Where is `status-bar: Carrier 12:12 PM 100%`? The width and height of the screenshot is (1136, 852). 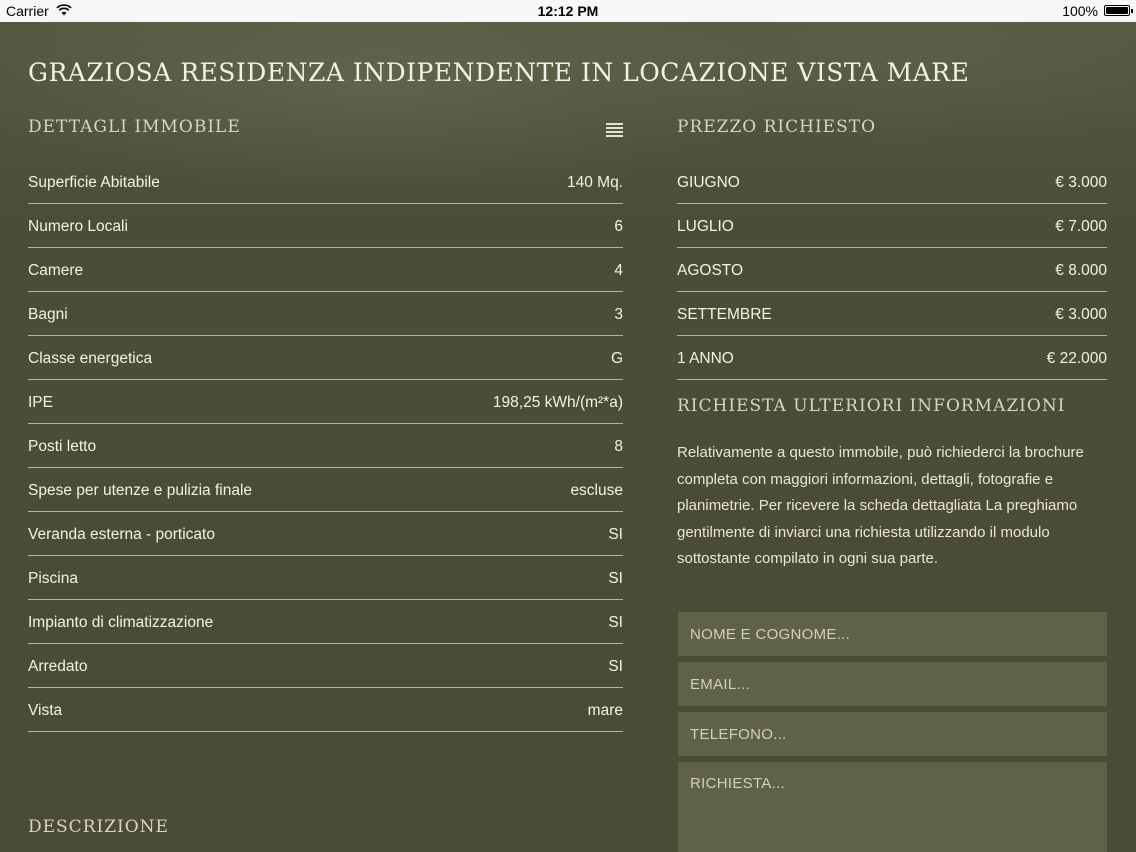 status-bar: Carrier 12:12 PM 100% is located at coordinates (568, 11).